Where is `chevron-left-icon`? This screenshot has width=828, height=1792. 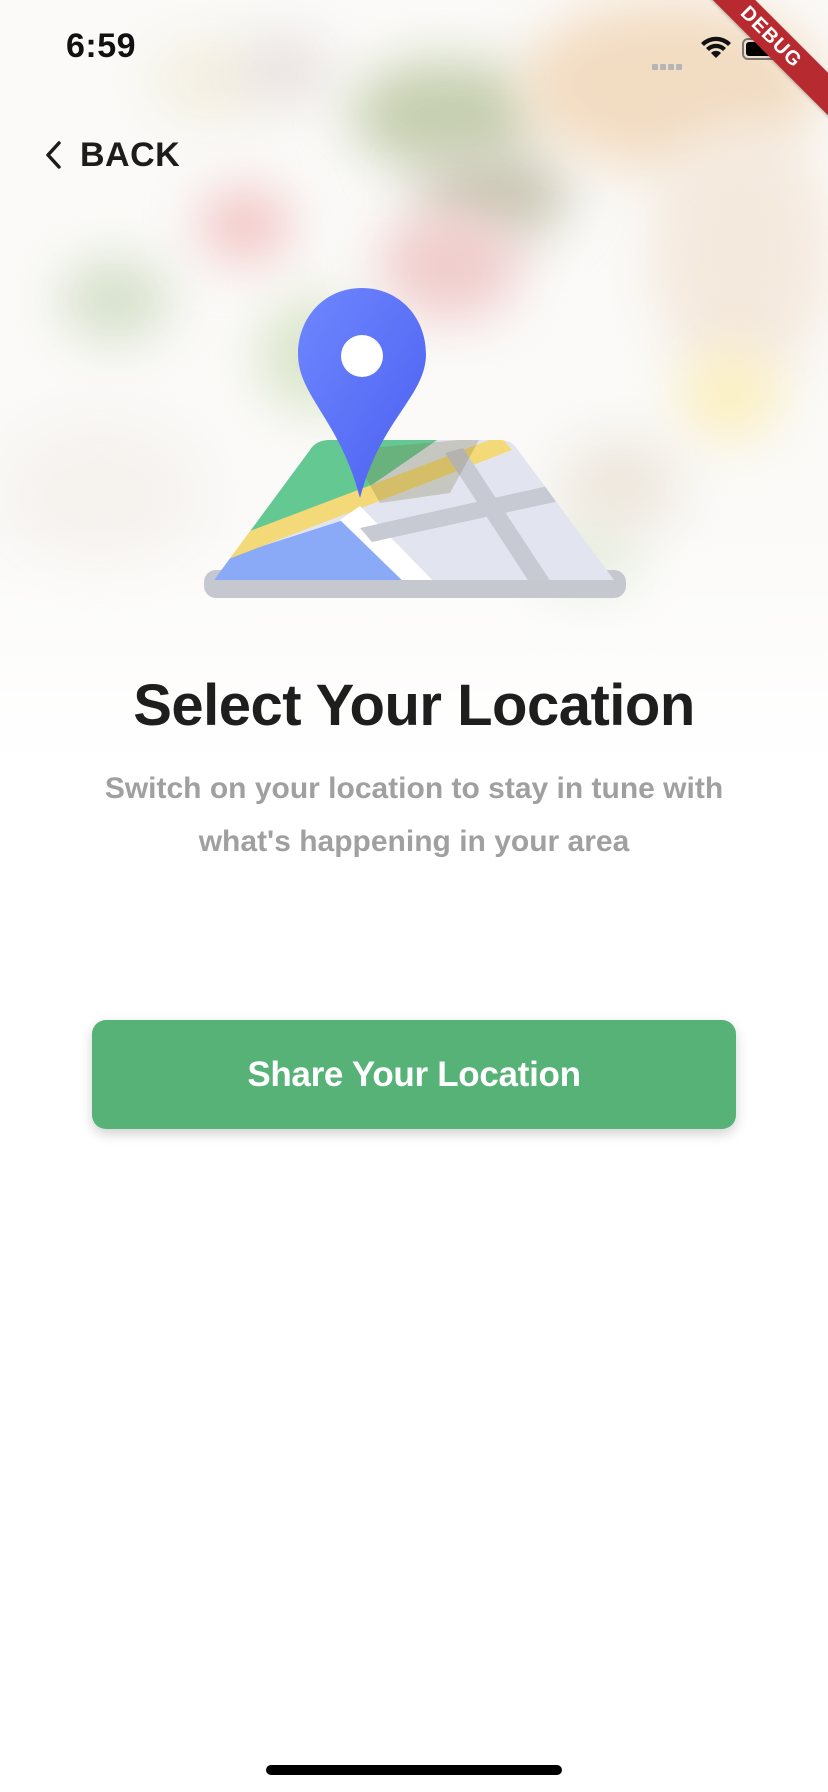
chevron-left-icon is located at coordinates (53, 155).